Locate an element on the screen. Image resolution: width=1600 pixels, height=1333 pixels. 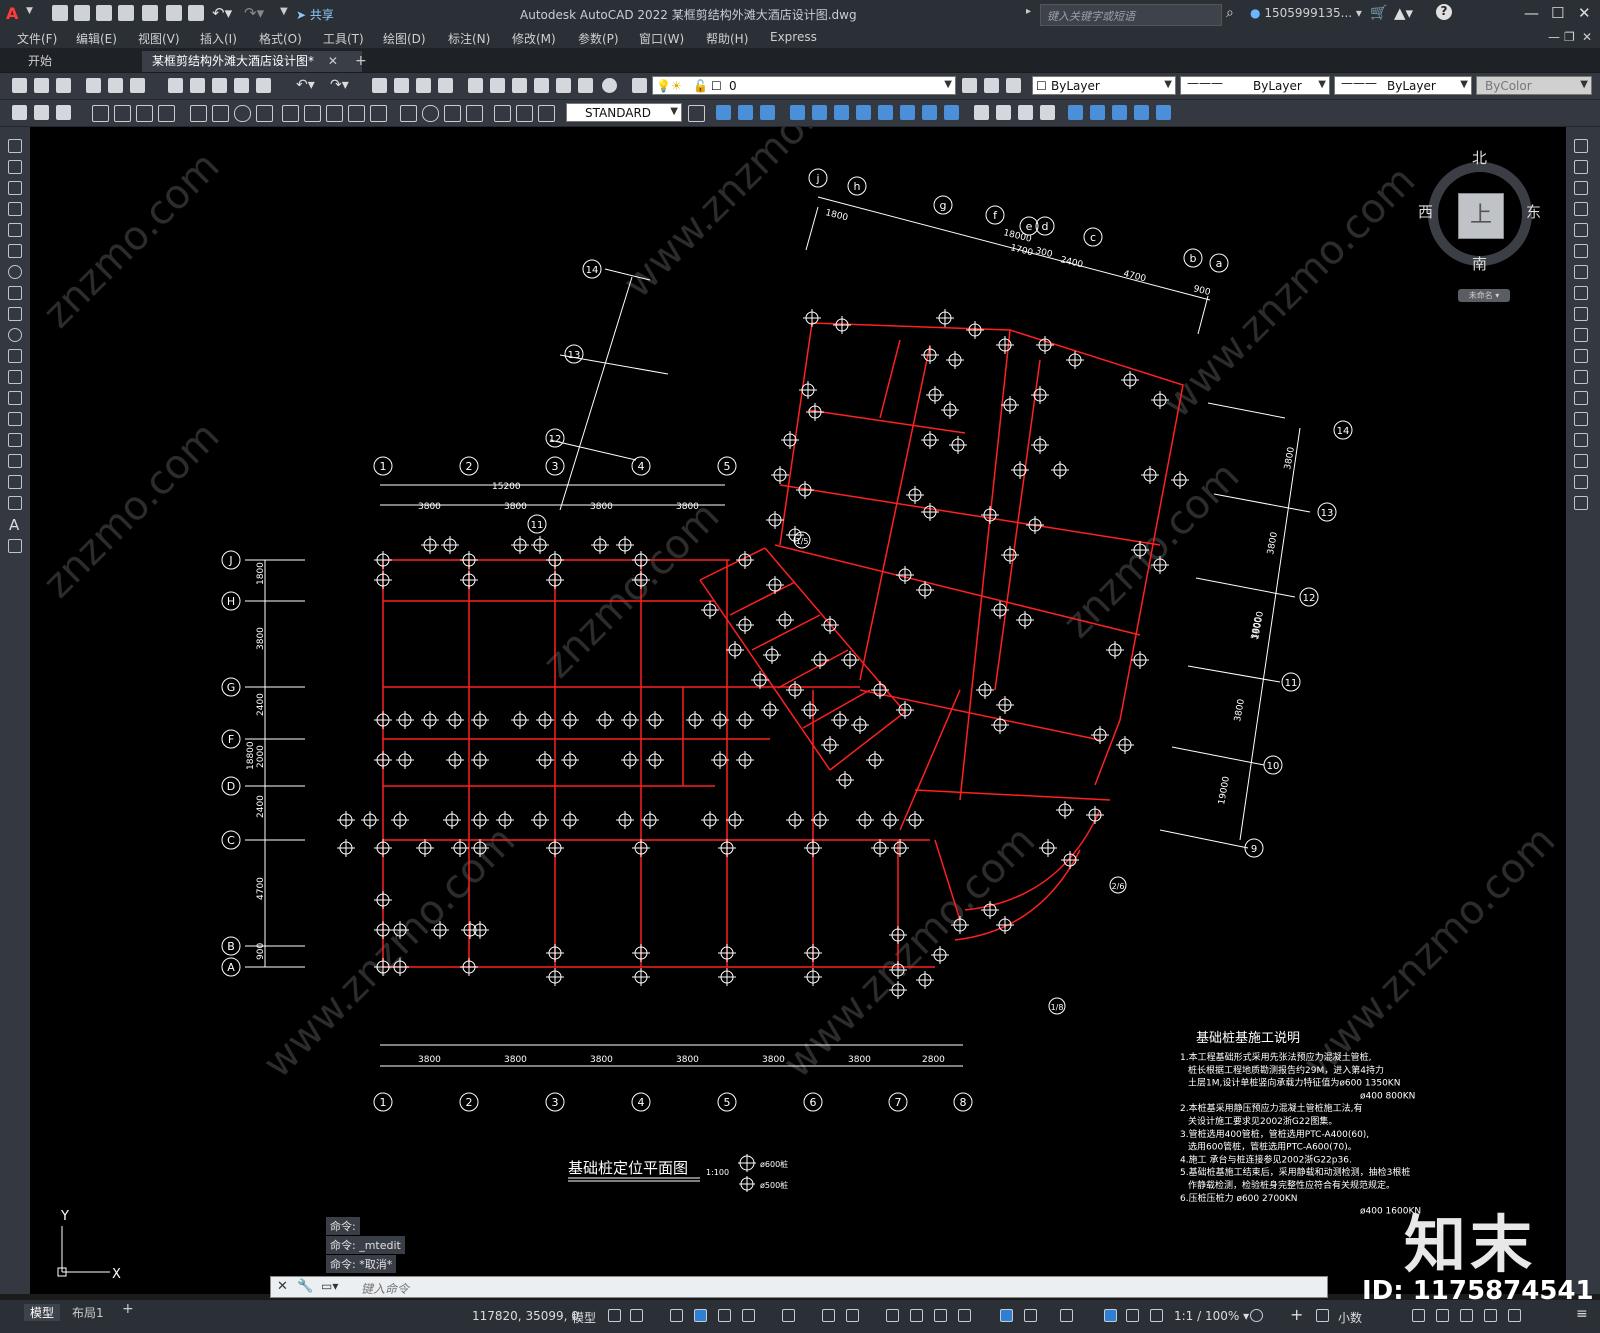
dim-edit-icon is located at coordinates (502, 113).